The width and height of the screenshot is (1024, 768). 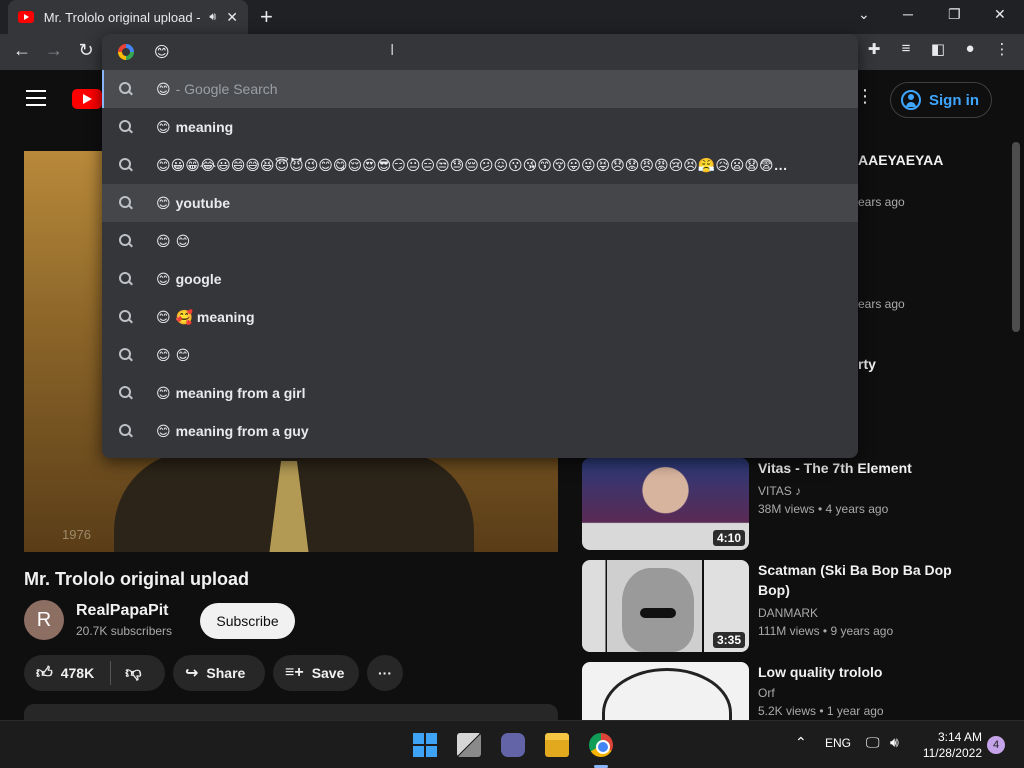 I want to click on related-channel-name: Orf, so click(x=766, y=693).